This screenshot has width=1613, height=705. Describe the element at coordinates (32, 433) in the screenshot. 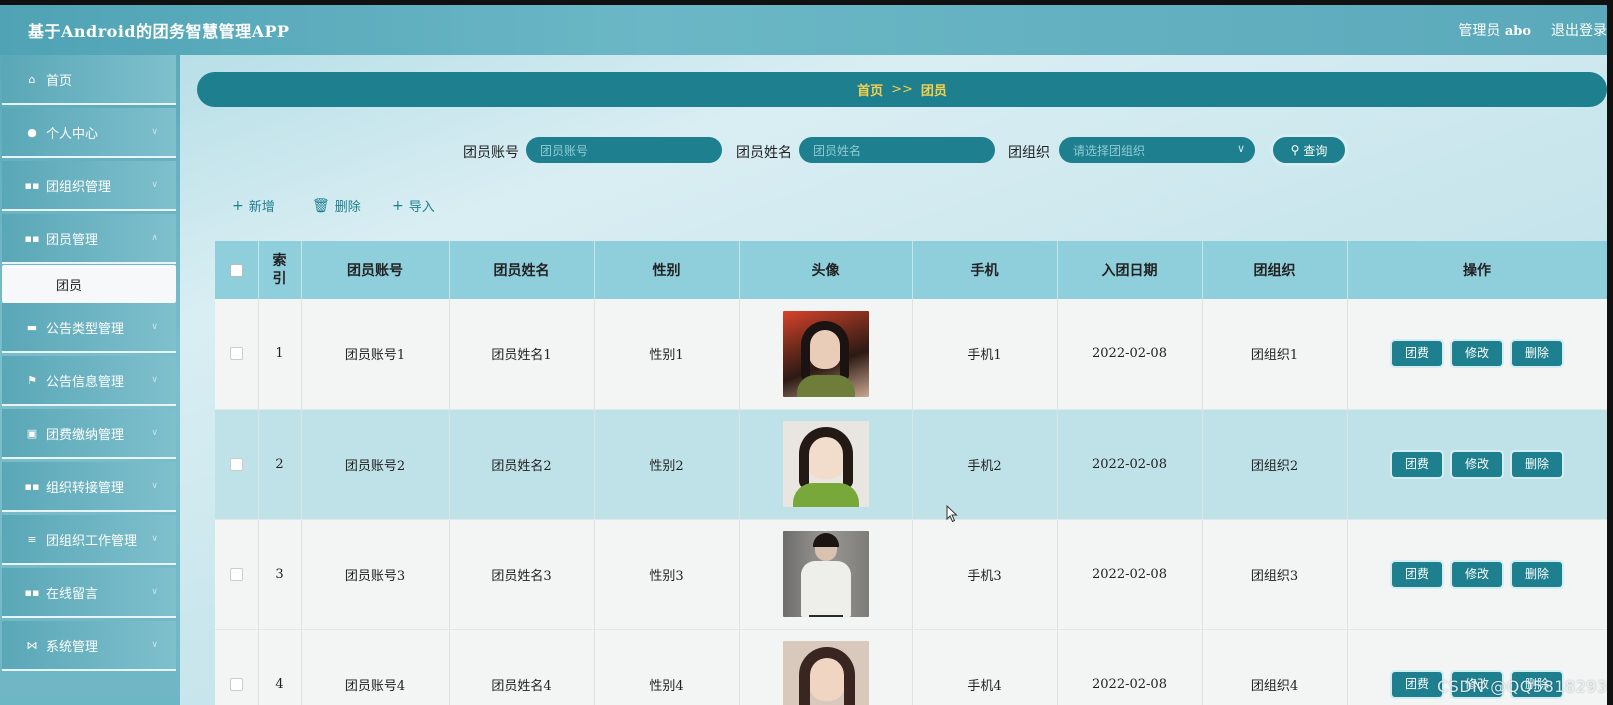

I see `chart-icon: ▣` at that location.